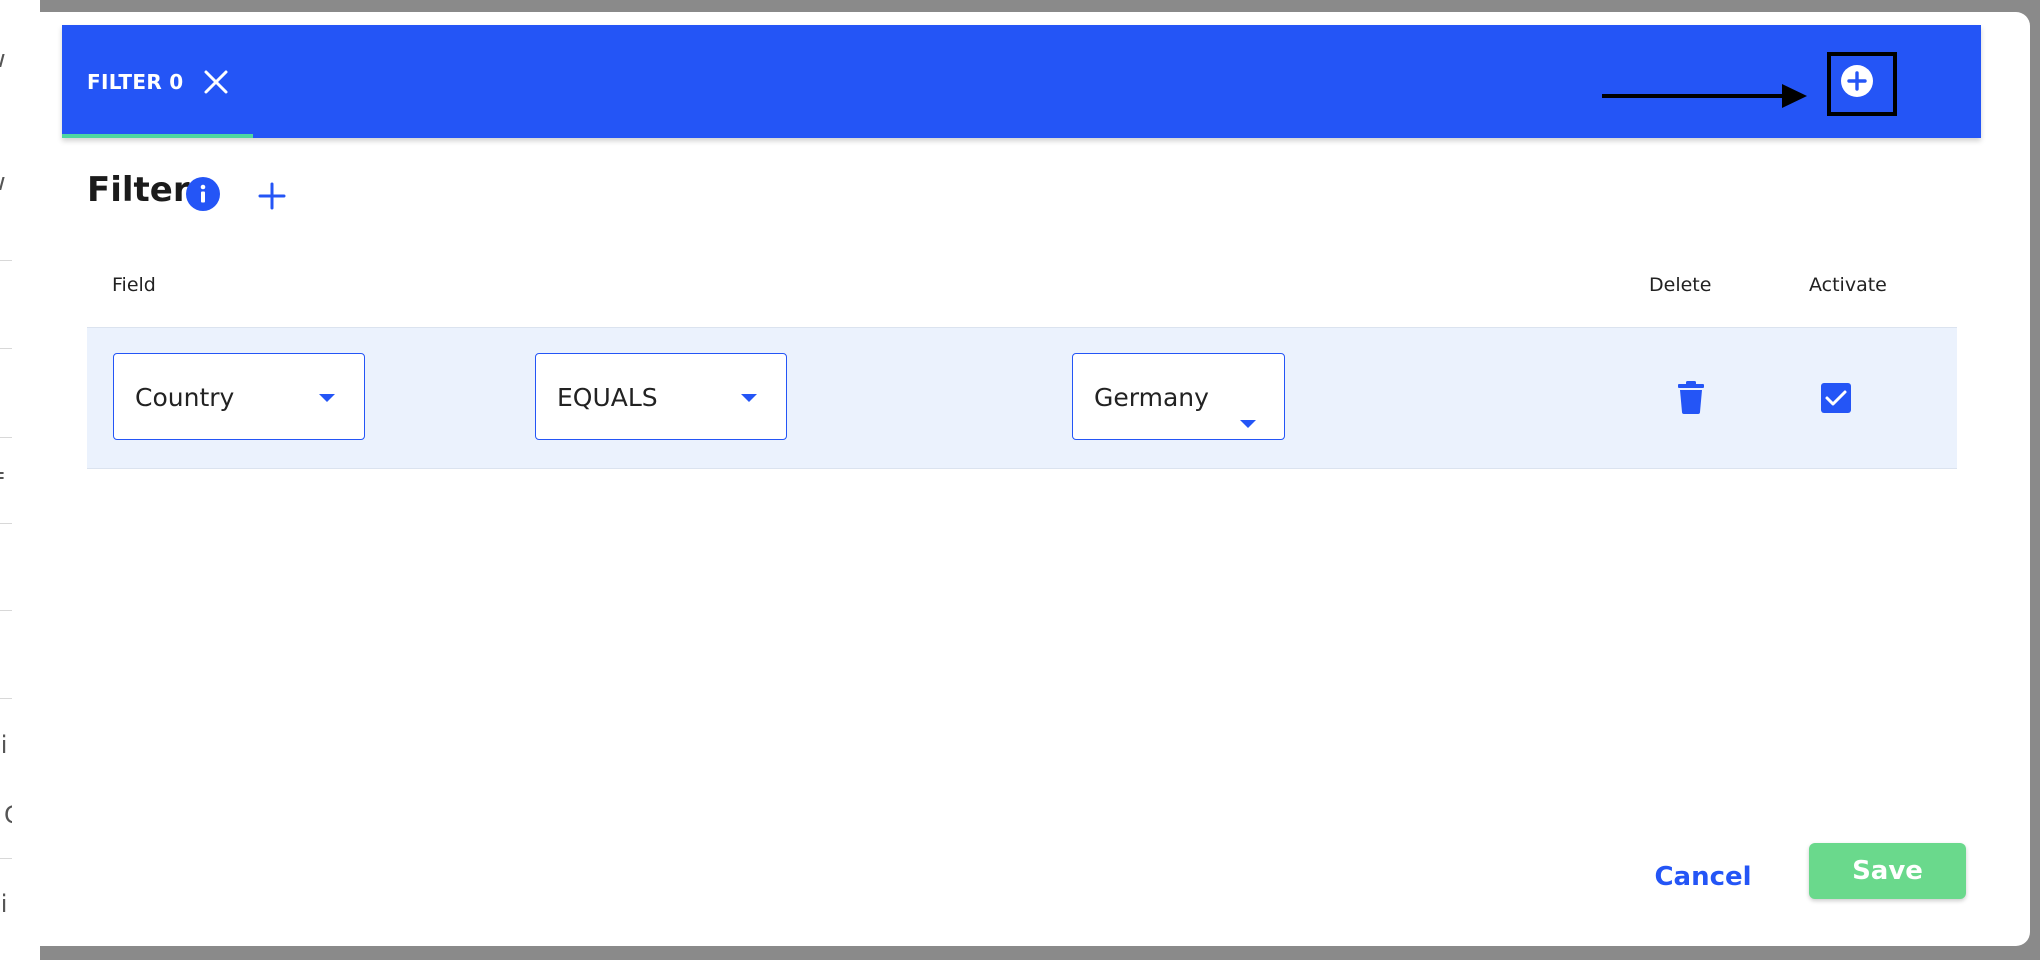 This screenshot has width=2040, height=960. I want to click on plus-icon, so click(272, 196).